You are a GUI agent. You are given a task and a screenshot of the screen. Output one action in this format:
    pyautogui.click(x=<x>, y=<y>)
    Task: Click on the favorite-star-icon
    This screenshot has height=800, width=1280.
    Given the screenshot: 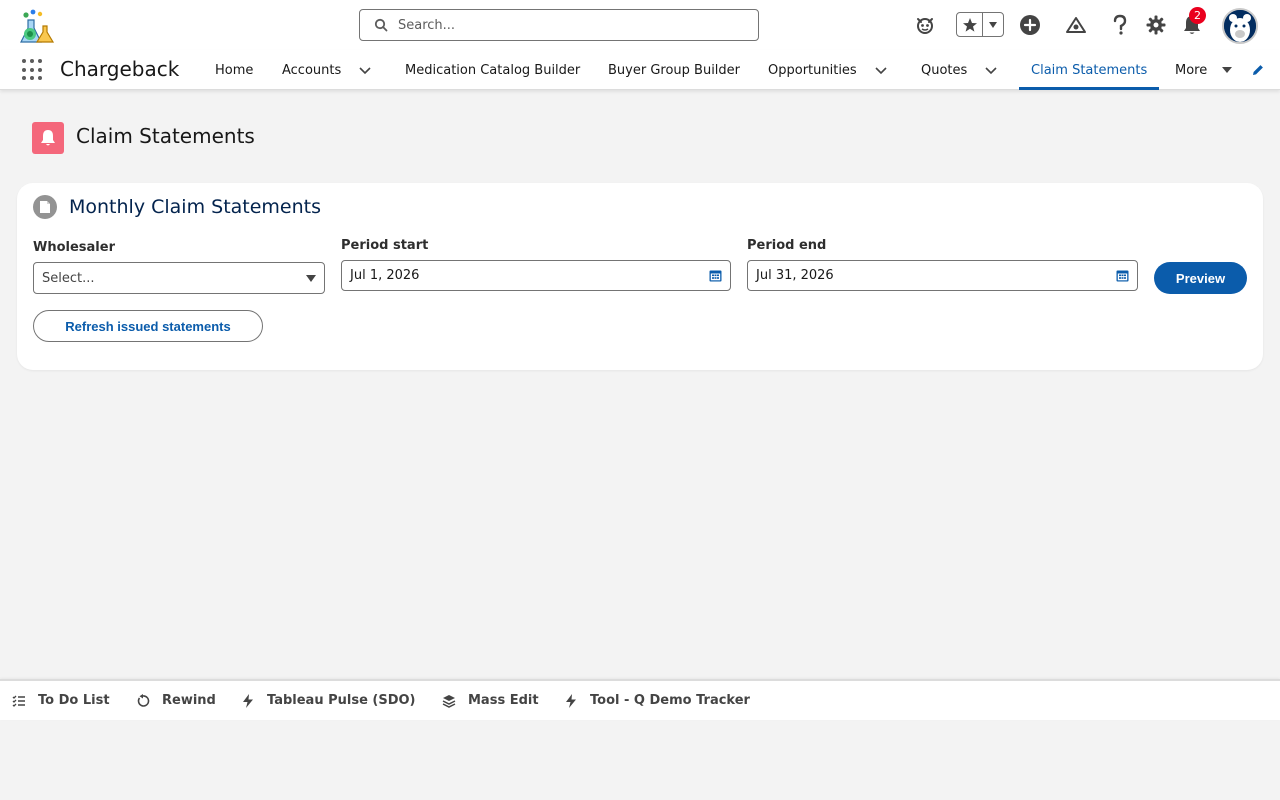 What is the action you would take?
    pyautogui.click(x=970, y=24)
    